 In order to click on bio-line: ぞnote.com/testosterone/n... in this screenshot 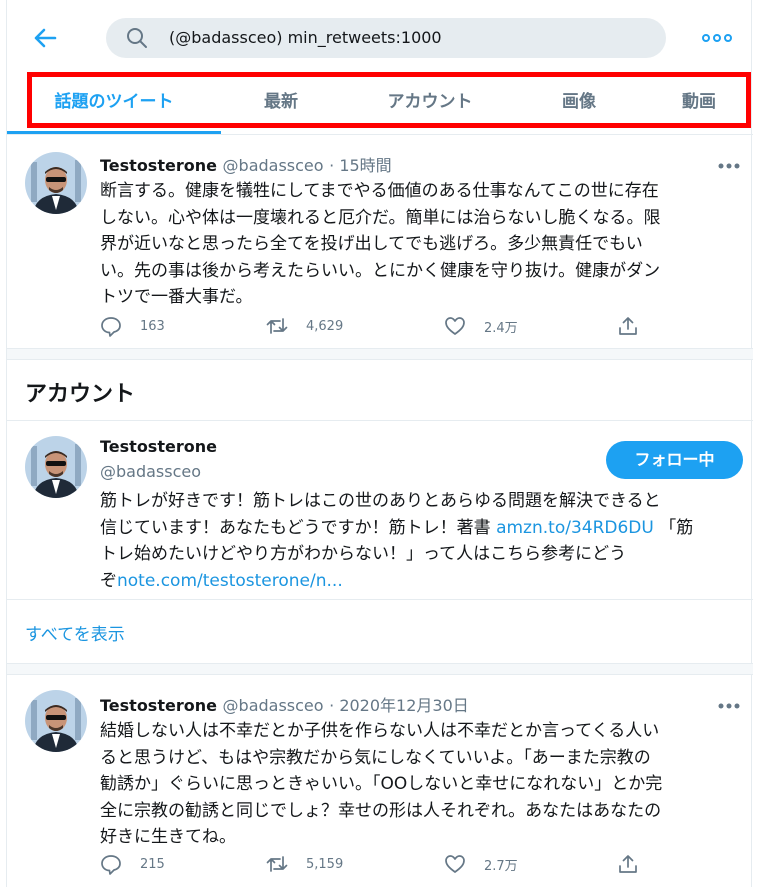, I will do `click(415, 581)`.